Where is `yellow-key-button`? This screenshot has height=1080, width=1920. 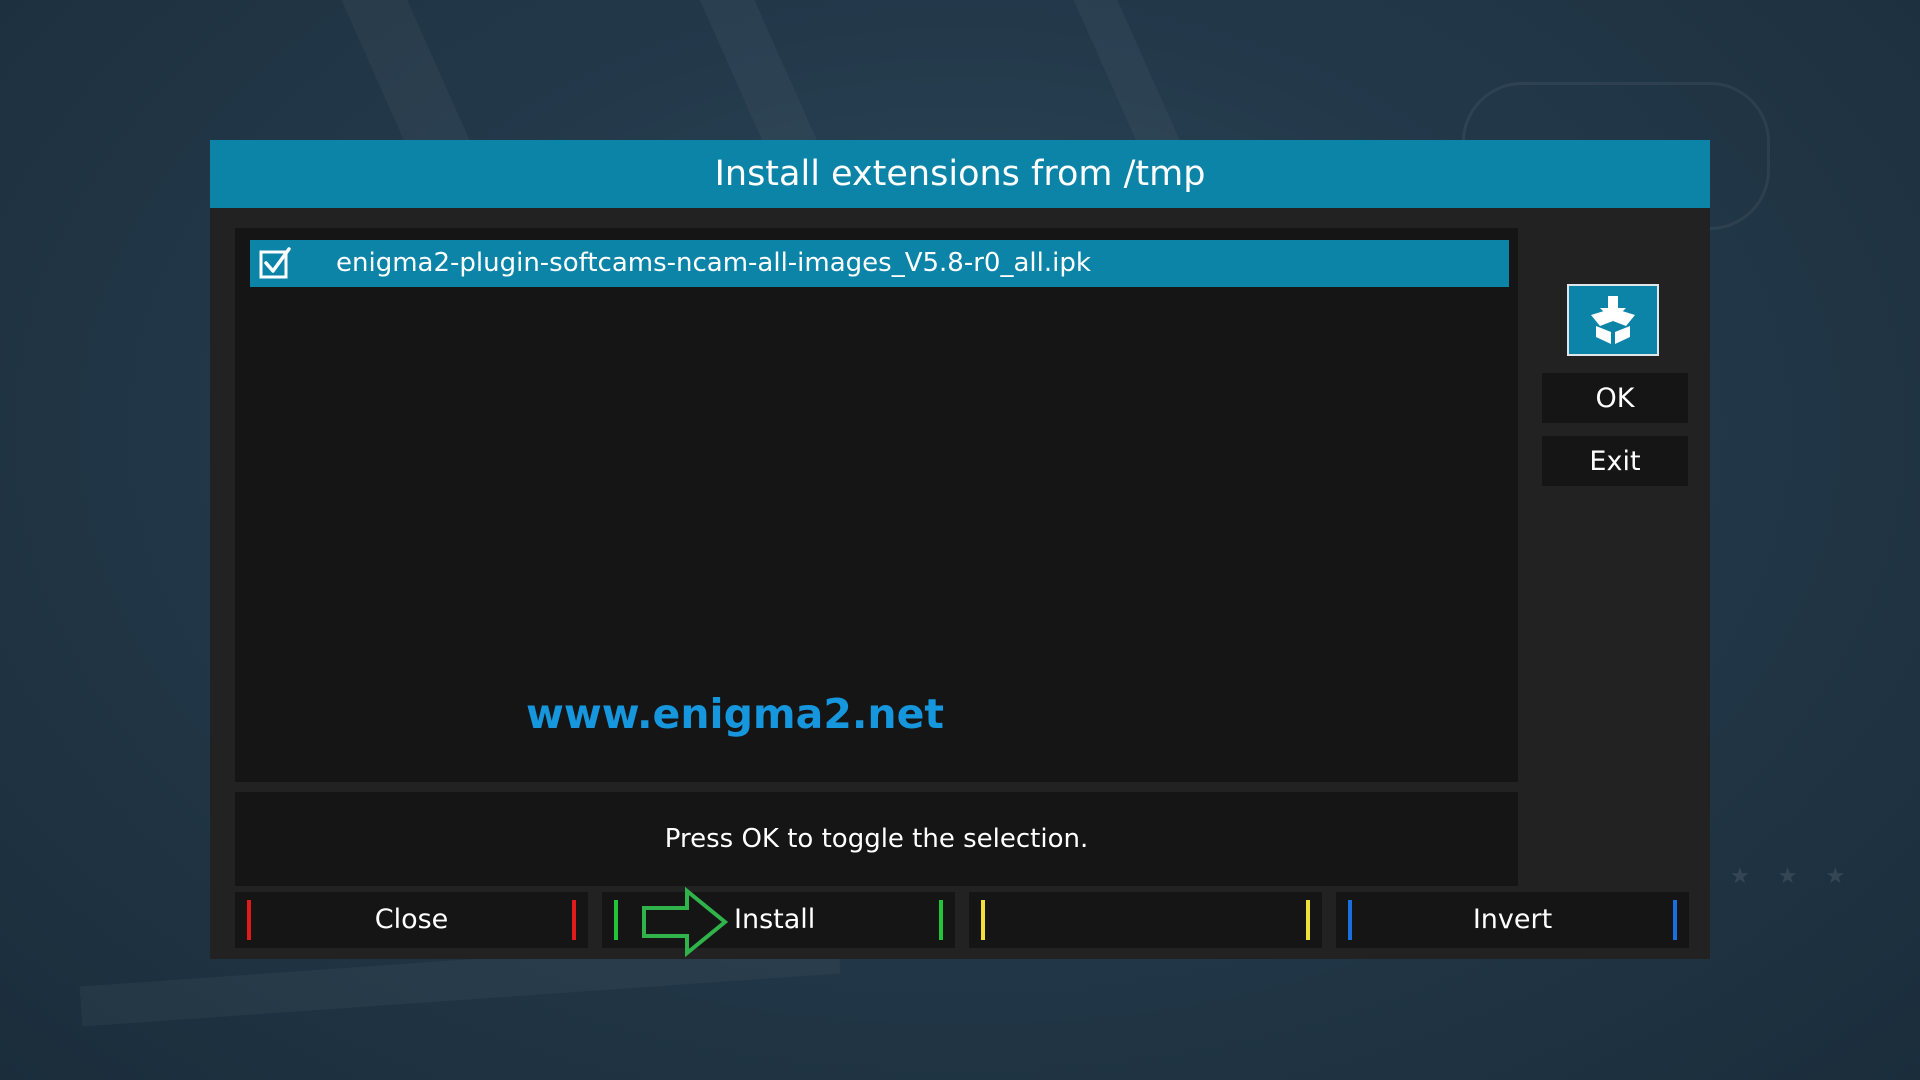
yellow-key-button is located at coordinates (1145, 920).